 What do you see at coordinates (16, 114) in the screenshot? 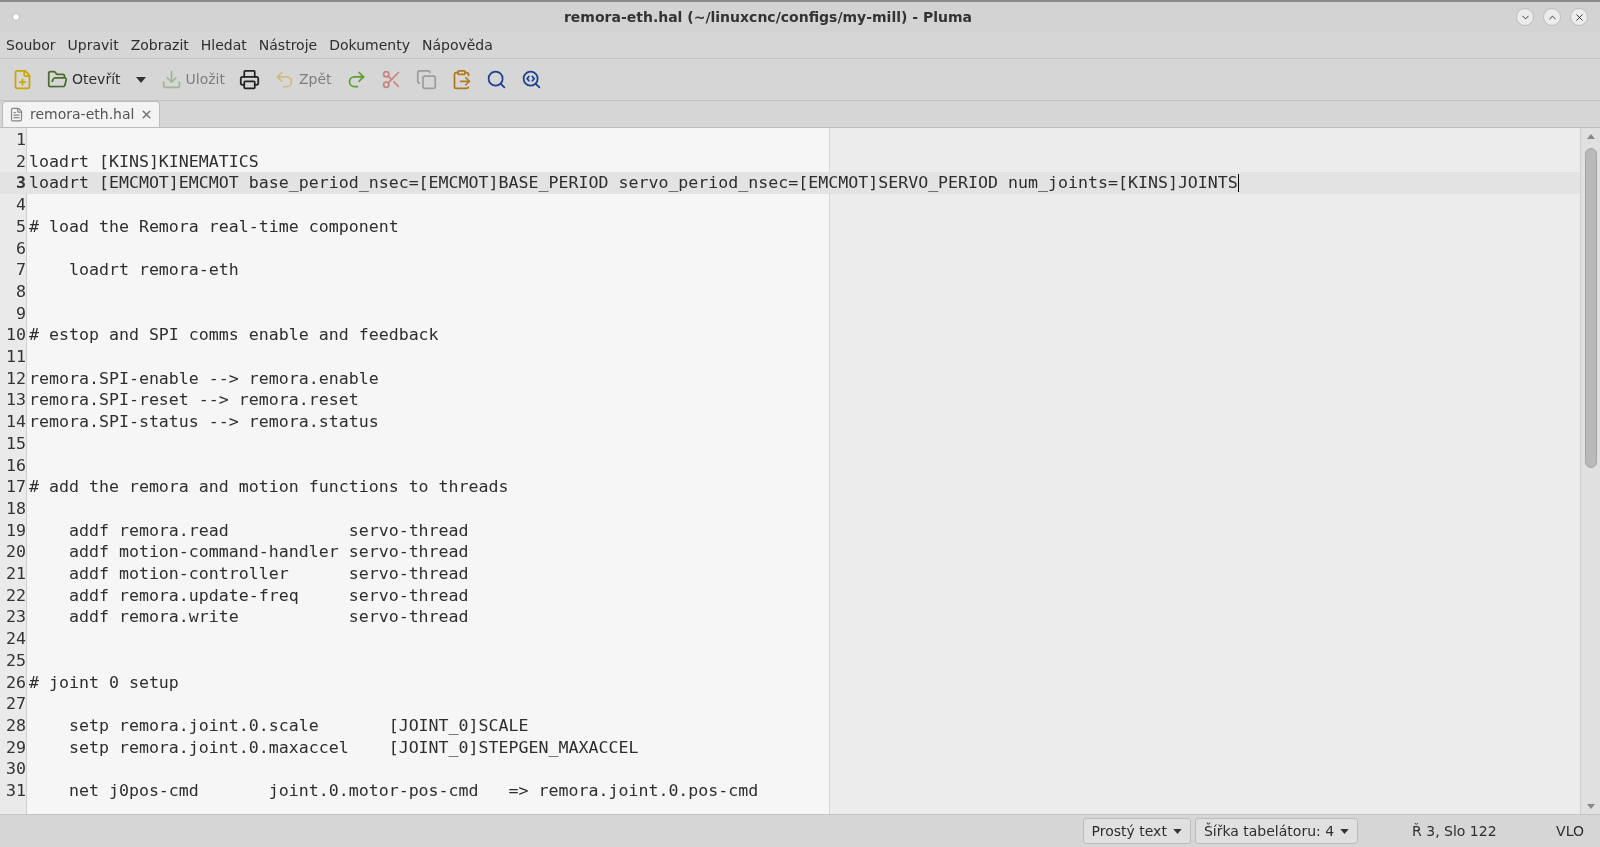
I see `document-icon` at bounding box center [16, 114].